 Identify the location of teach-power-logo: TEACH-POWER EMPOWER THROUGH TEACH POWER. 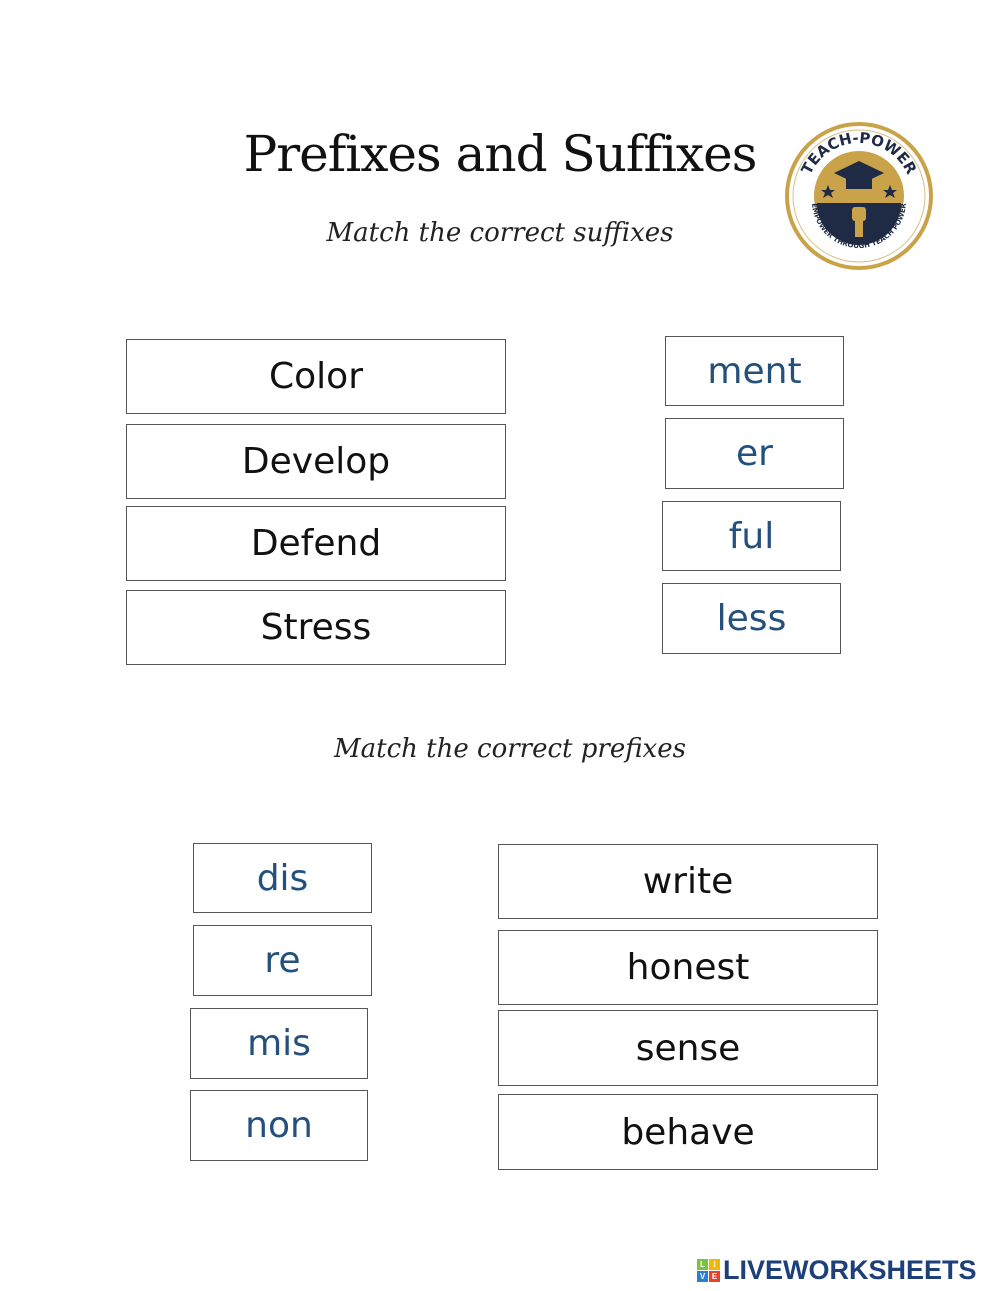
(859, 196).